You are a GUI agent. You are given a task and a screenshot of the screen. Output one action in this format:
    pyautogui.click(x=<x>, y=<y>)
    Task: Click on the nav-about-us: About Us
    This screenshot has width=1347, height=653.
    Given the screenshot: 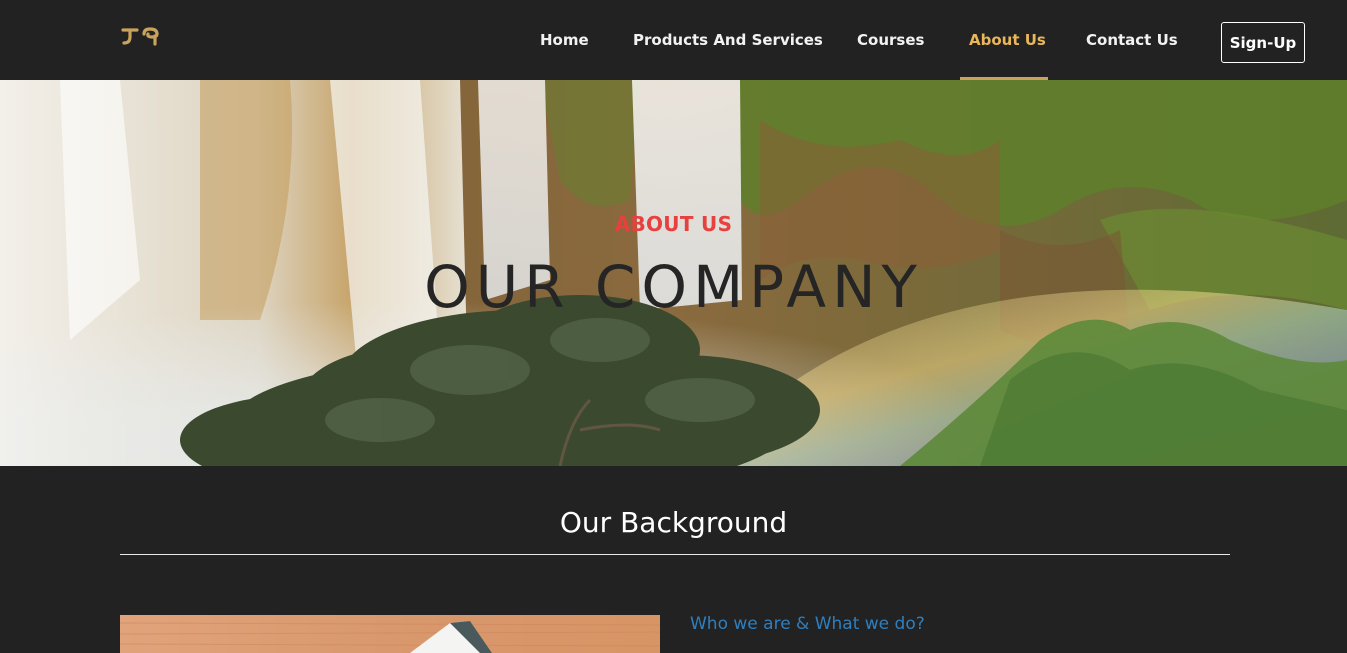 What is the action you would take?
    pyautogui.click(x=1007, y=40)
    